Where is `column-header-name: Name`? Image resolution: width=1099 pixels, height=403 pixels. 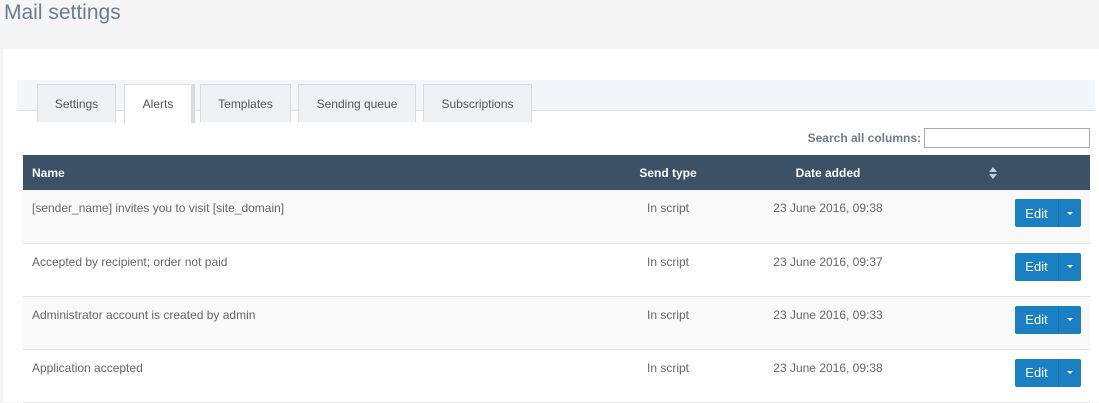
column-header-name: Name is located at coordinates (318, 172).